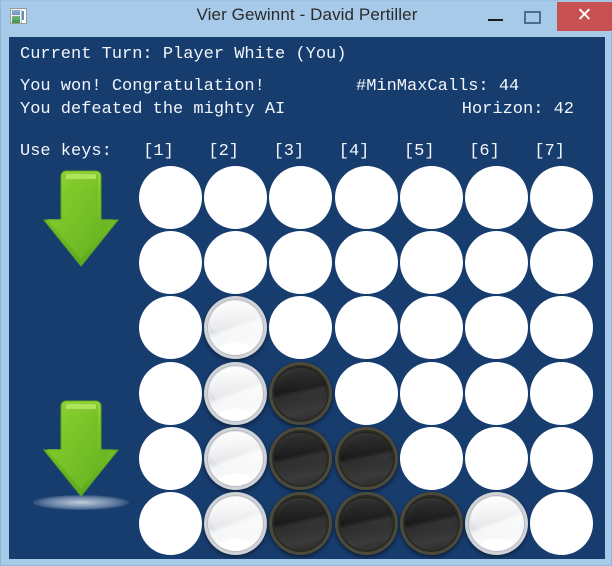 The height and width of the screenshot is (566, 612). Describe the element at coordinates (236, 328) in the screenshot. I see `board-cell-r2-c1` at that location.